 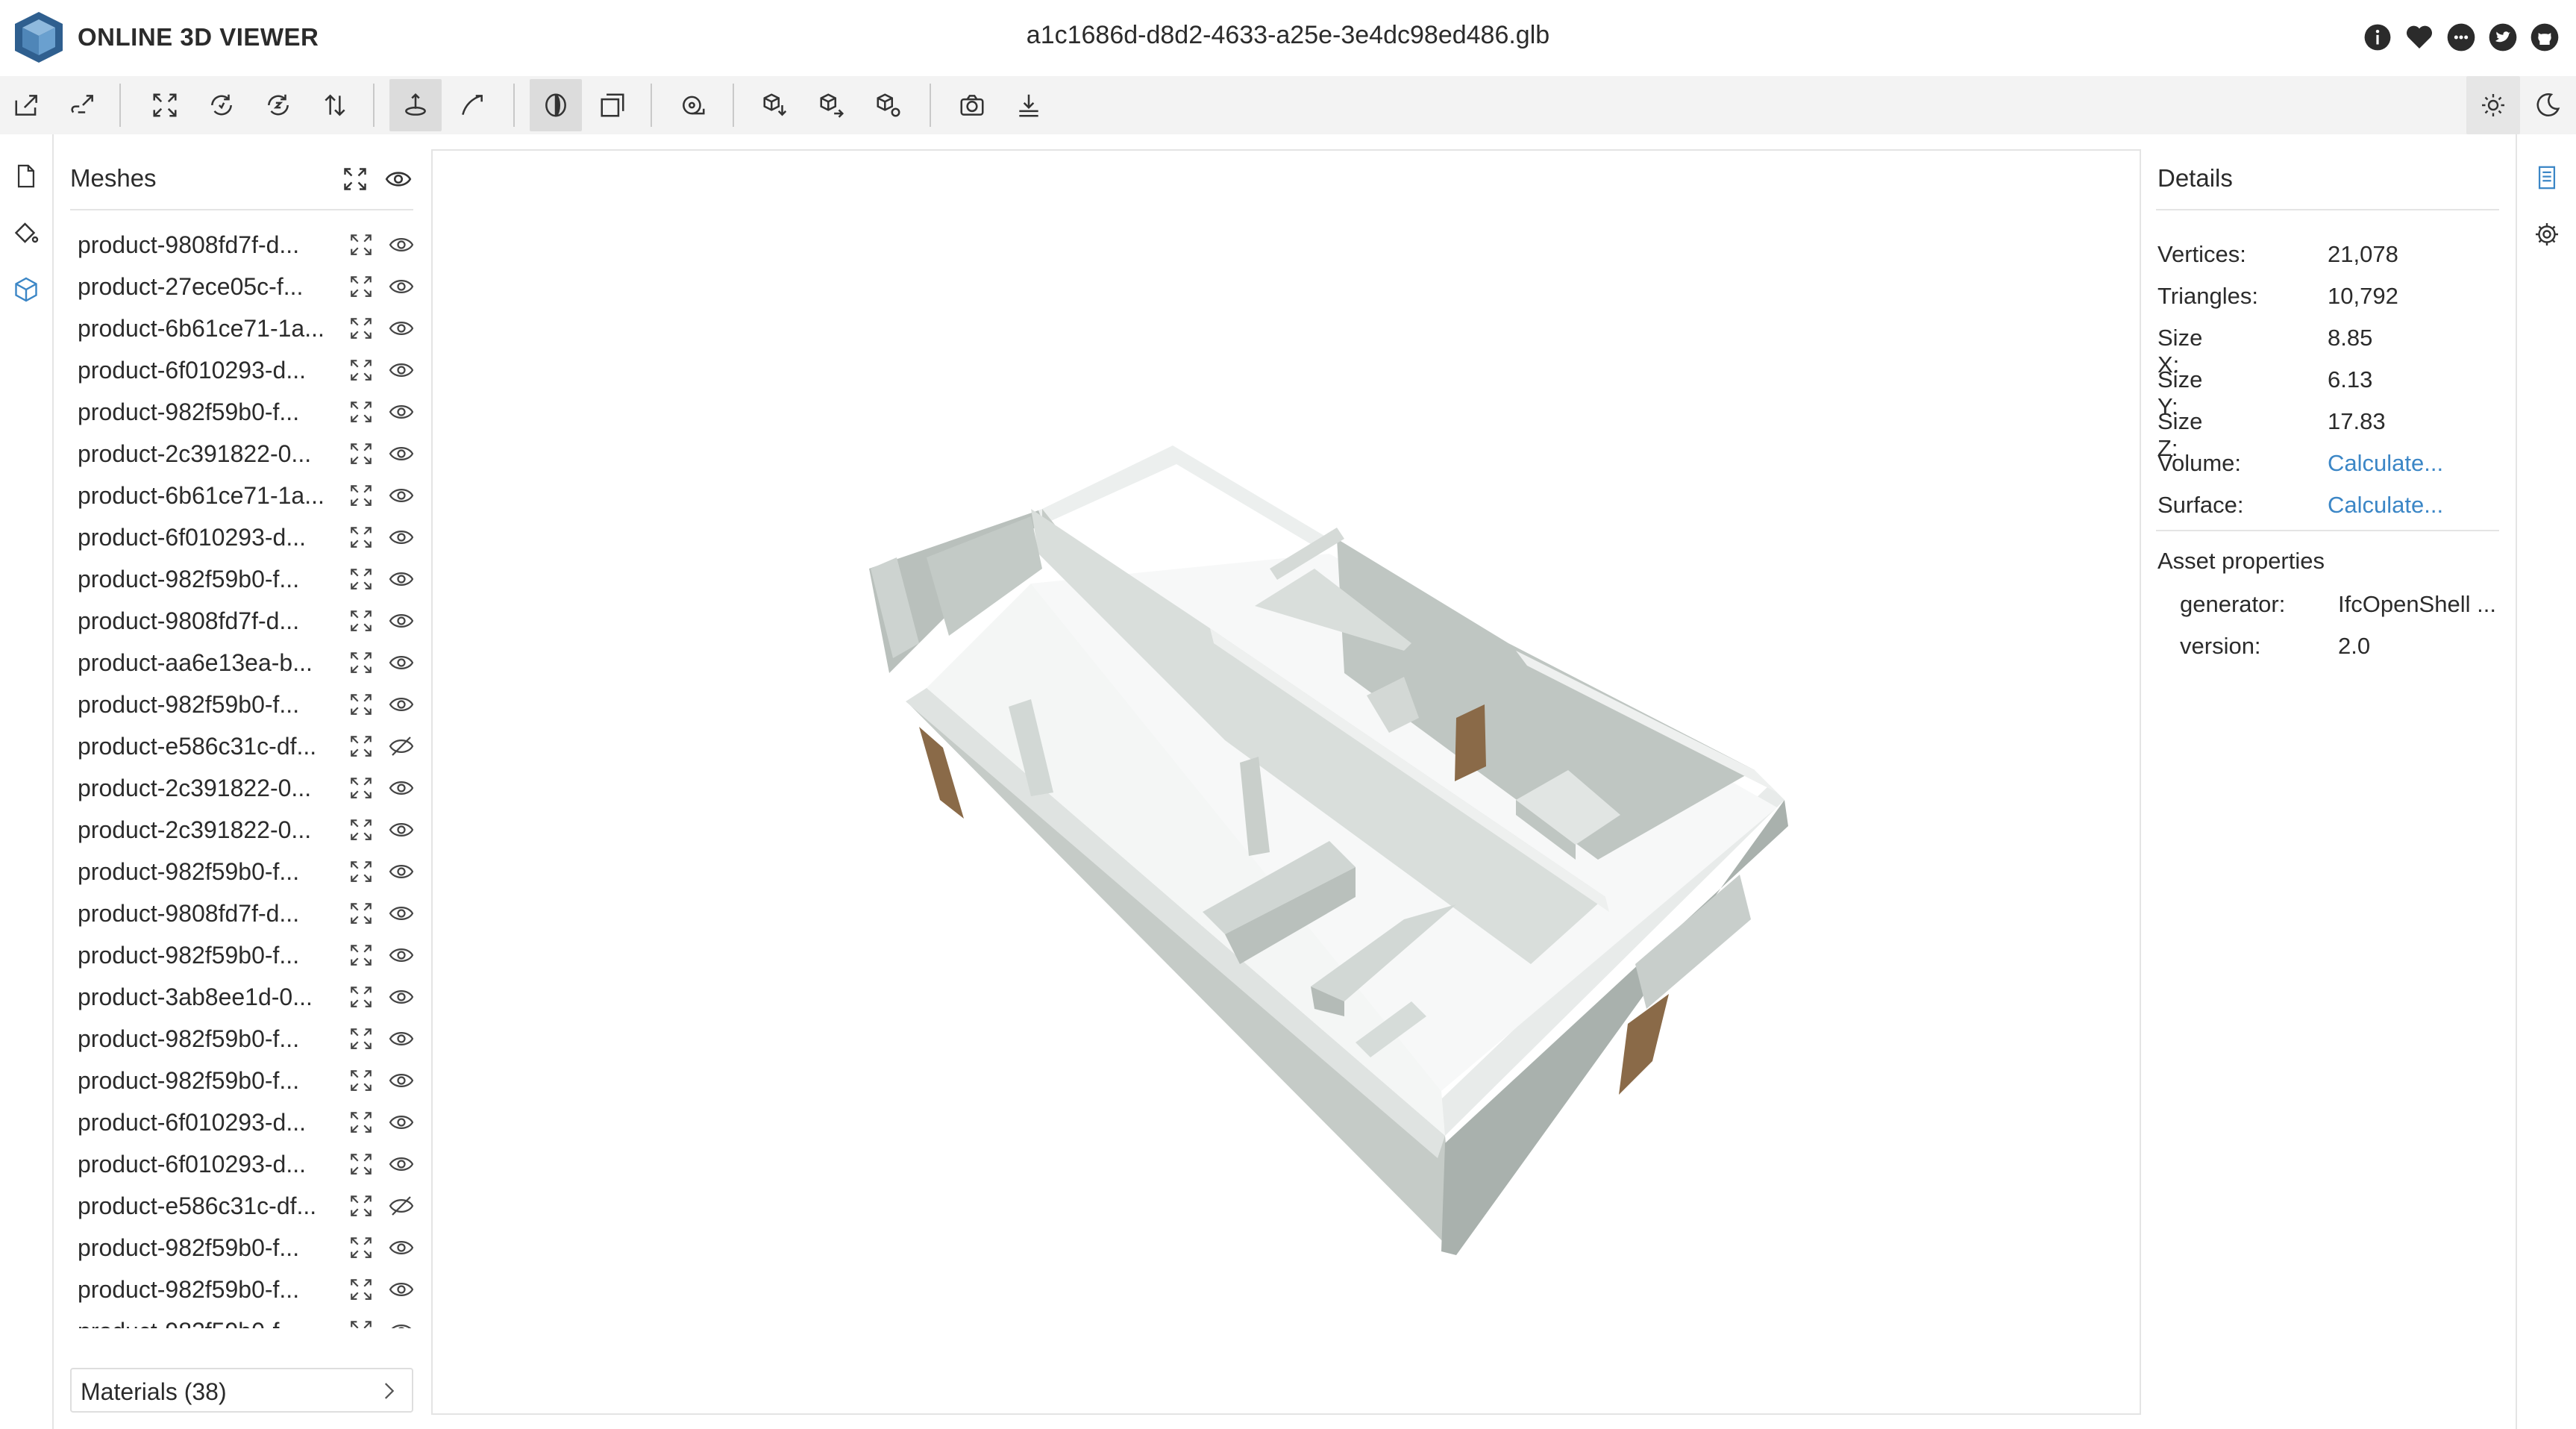 What do you see at coordinates (693, 105) in the screenshot?
I see `measure-button` at bounding box center [693, 105].